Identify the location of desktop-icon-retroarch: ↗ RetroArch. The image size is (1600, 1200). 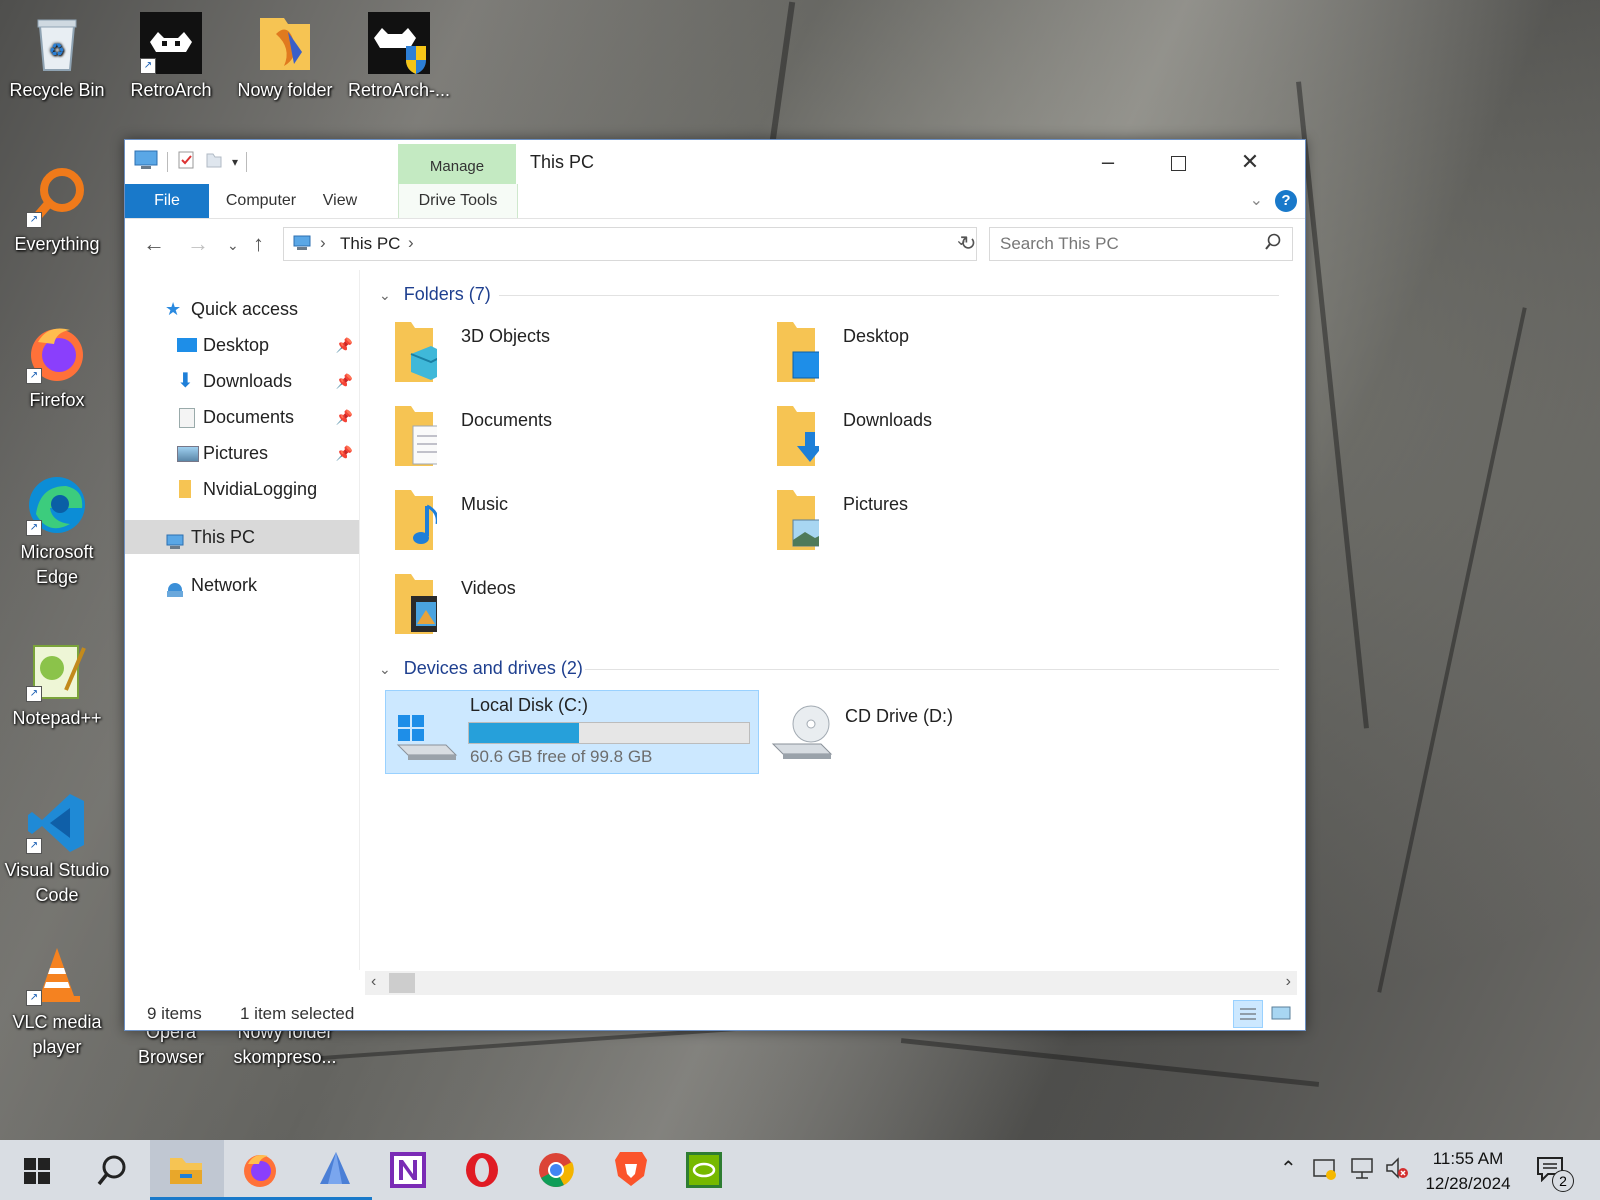
(171, 57).